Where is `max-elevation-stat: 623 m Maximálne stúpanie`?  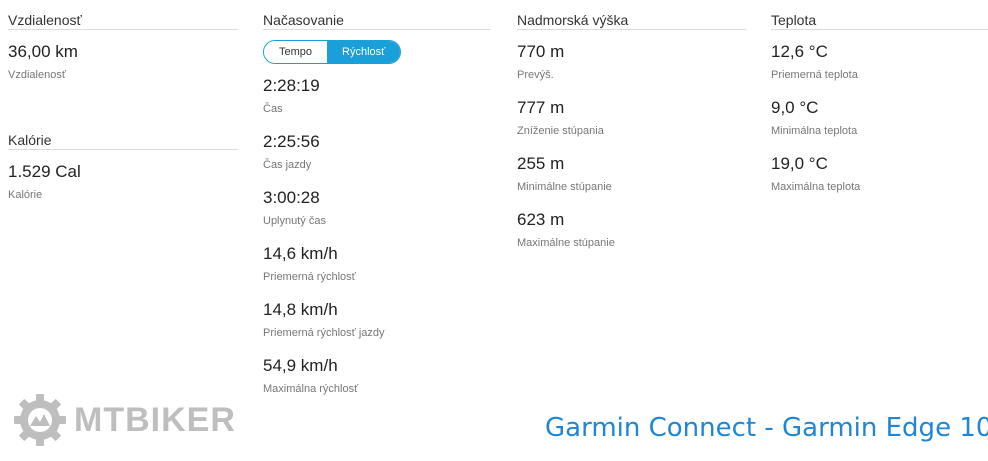
max-elevation-stat: 623 m Maximálne stúpanie is located at coordinates (631, 238).